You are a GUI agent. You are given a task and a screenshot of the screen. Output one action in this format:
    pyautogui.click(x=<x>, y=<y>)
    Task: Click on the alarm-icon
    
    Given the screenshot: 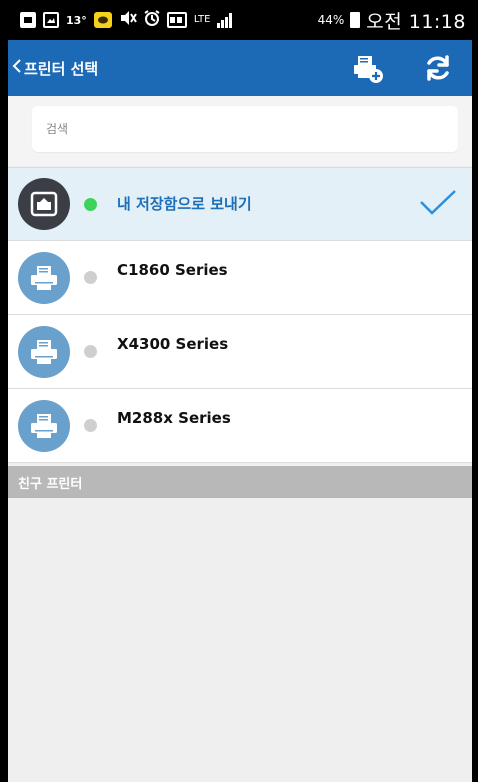 What is the action you would take?
    pyautogui.click(x=152, y=20)
    